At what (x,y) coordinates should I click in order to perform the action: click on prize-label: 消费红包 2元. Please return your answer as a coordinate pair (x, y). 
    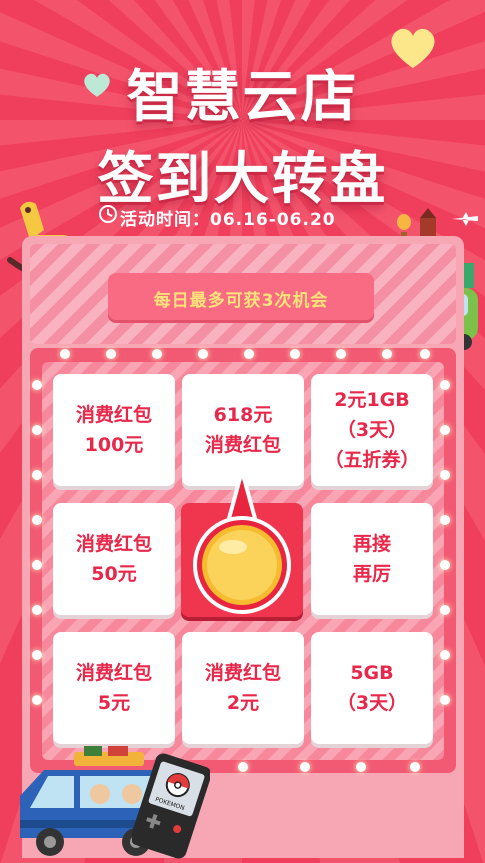
    Looking at the image, I should click on (242, 688).